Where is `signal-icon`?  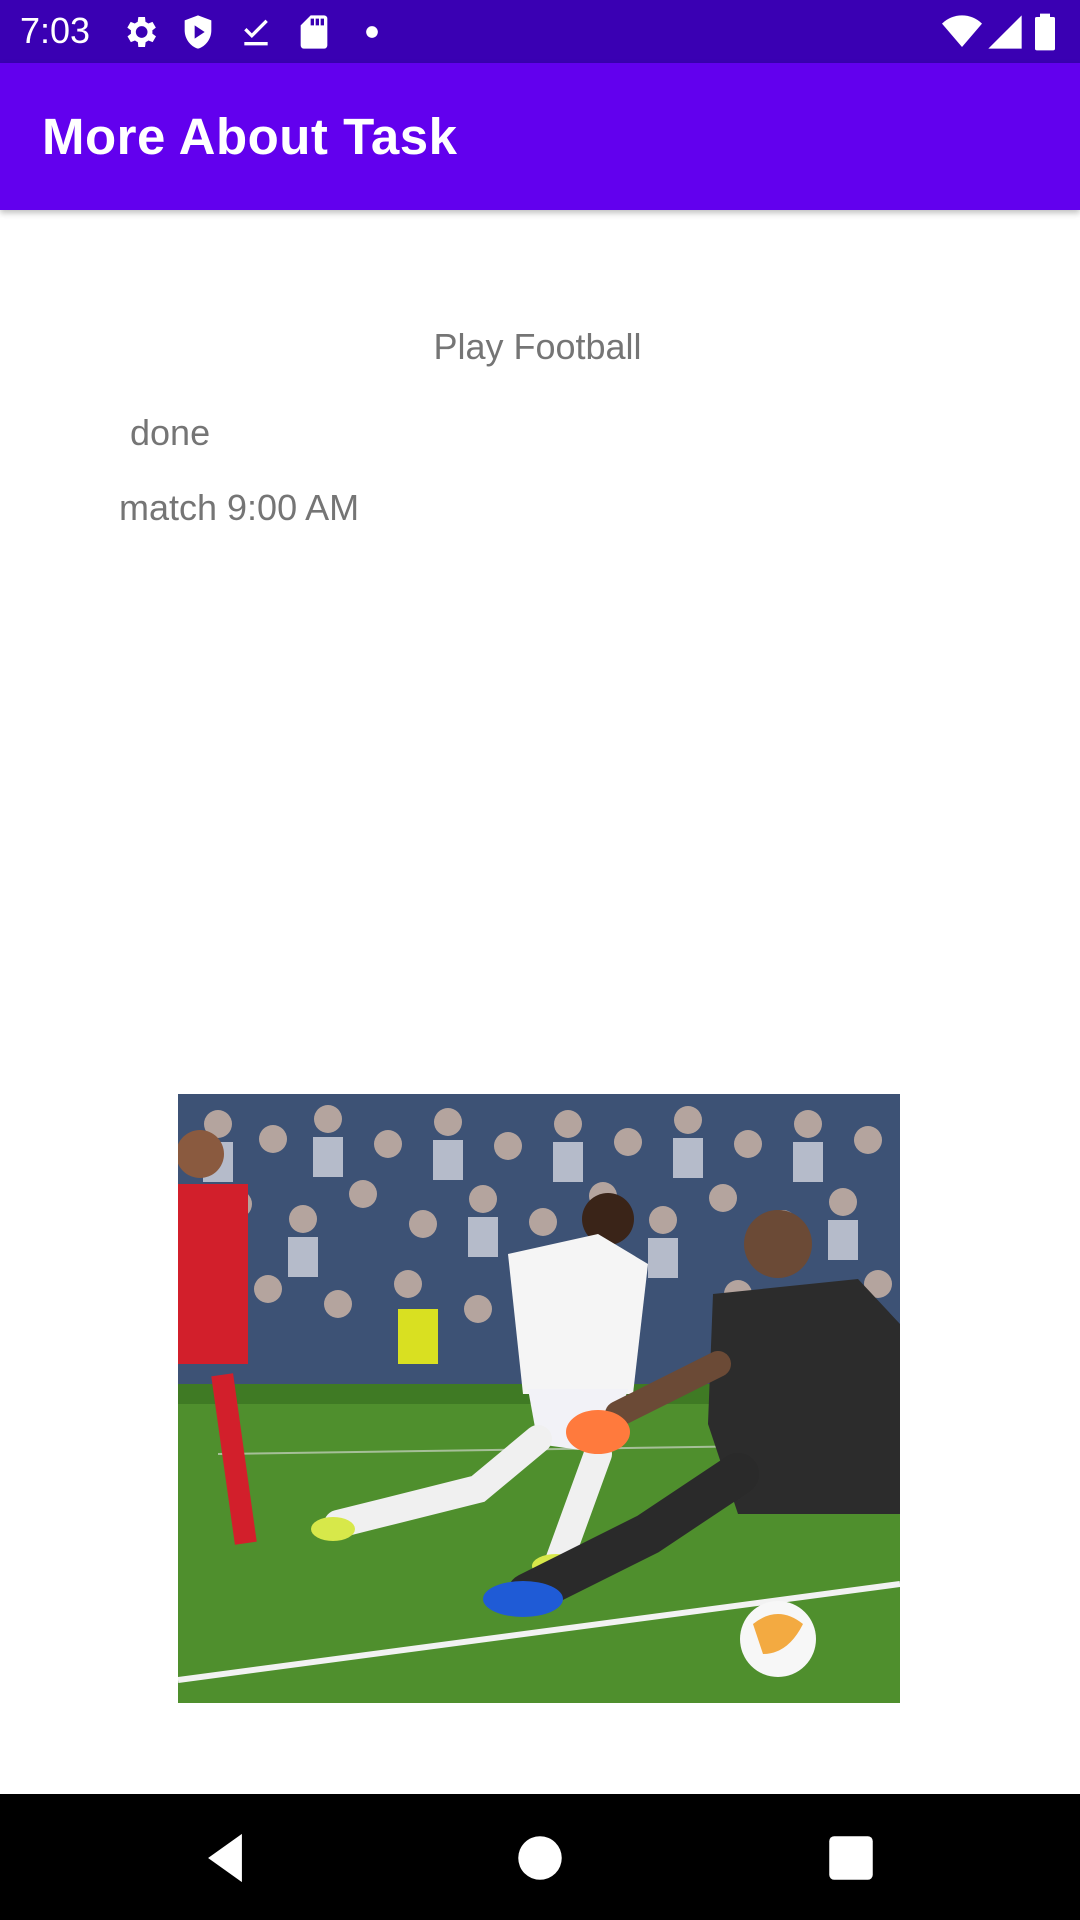 signal-icon is located at coordinates (1005, 32).